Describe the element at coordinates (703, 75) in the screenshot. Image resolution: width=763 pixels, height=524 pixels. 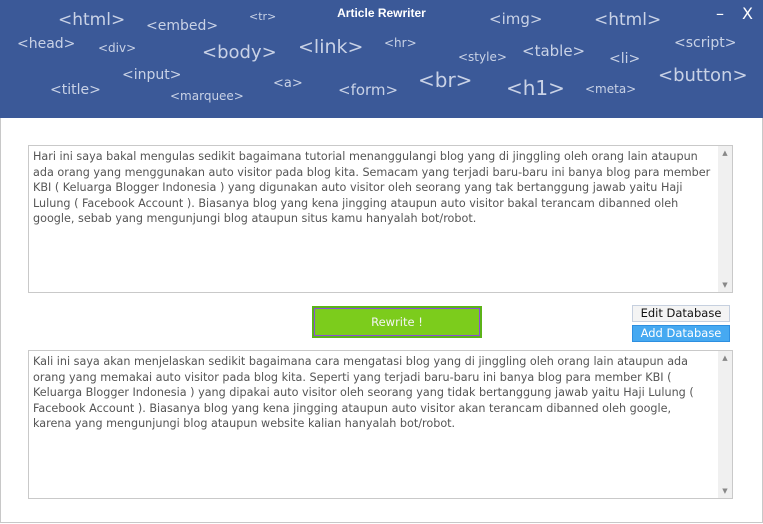
I see `header-tag: <button>` at that location.